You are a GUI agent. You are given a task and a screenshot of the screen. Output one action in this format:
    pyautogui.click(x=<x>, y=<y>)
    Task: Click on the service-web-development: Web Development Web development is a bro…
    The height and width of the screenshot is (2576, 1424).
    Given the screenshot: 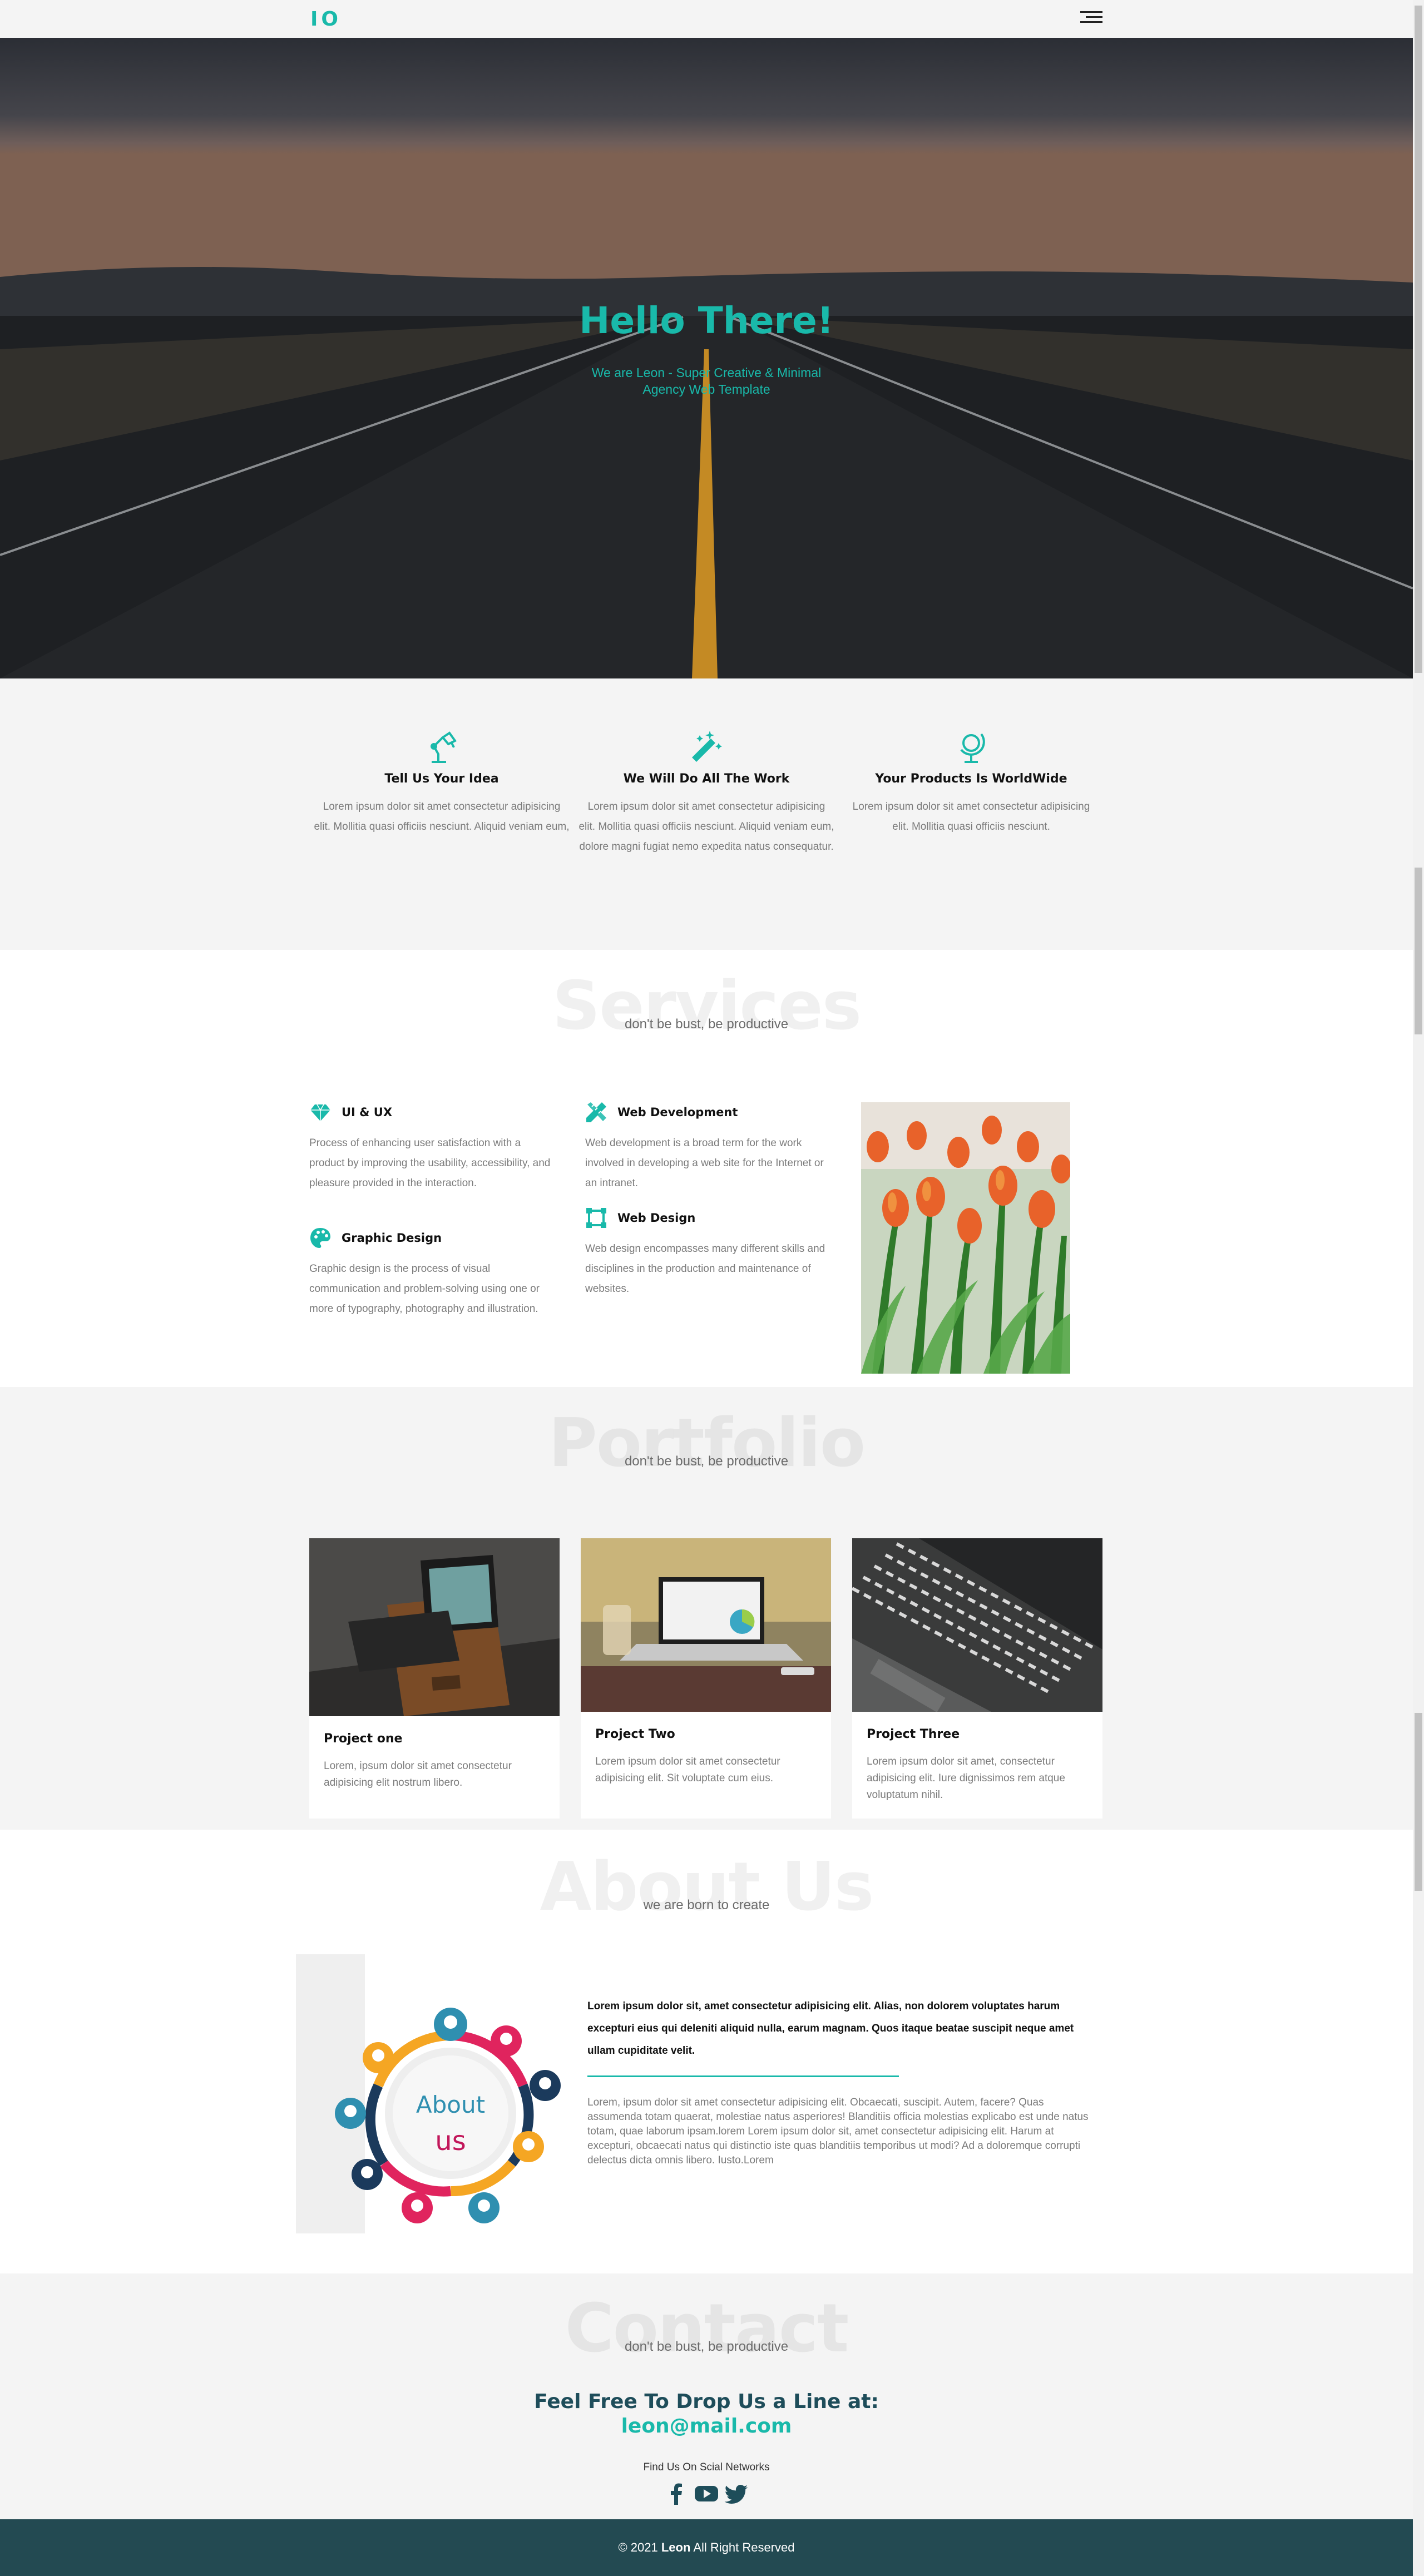 What is the action you would take?
    pyautogui.click(x=707, y=1147)
    